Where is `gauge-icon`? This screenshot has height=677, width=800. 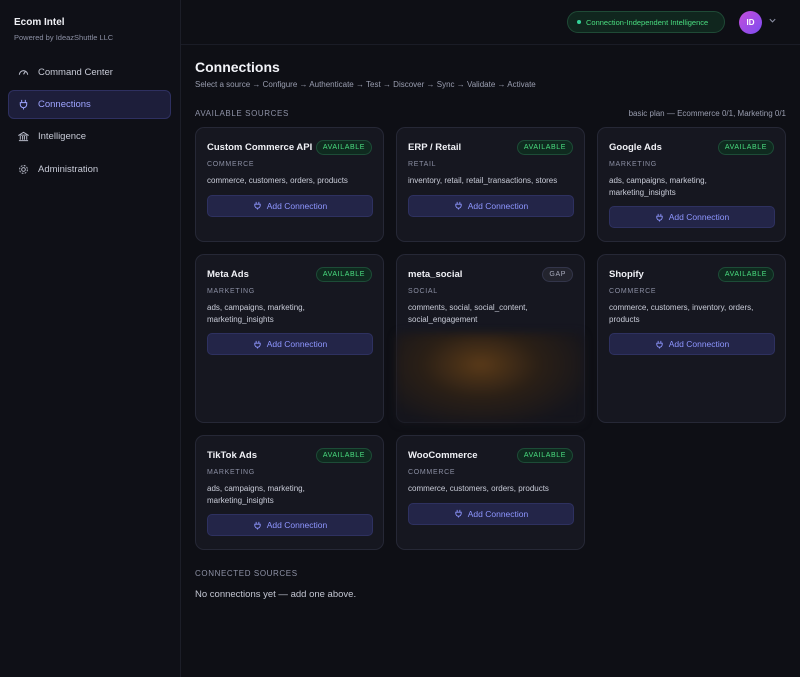 gauge-icon is located at coordinates (23, 72).